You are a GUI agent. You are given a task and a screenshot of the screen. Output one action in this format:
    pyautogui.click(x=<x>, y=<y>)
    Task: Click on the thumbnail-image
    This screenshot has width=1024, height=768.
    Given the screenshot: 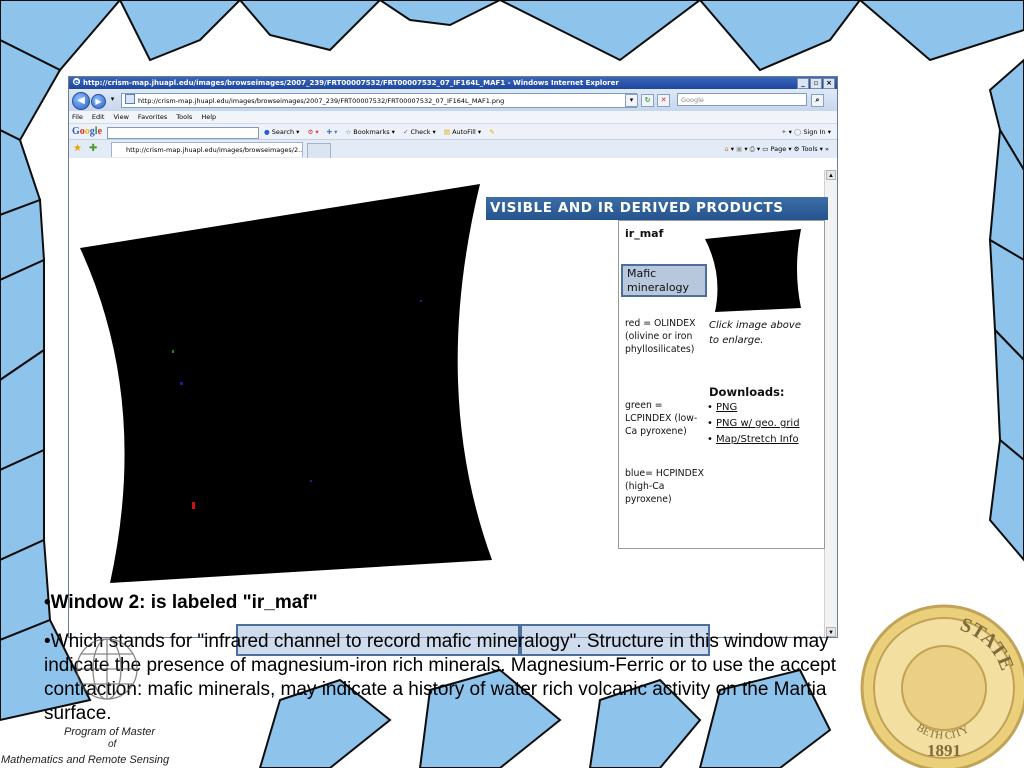 What is the action you would take?
    pyautogui.click(x=755, y=269)
    